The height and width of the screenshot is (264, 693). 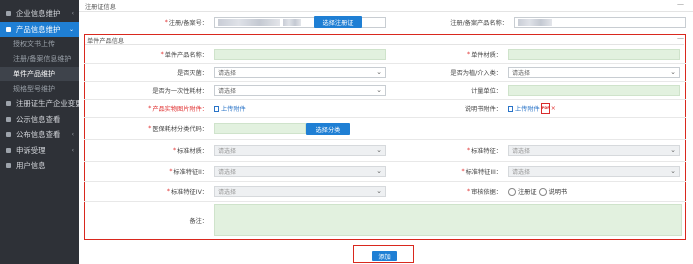 What do you see at coordinates (524, 108) in the screenshot?
I see `upload-manual-link: 上传附件` at bounding box center [524, 108].